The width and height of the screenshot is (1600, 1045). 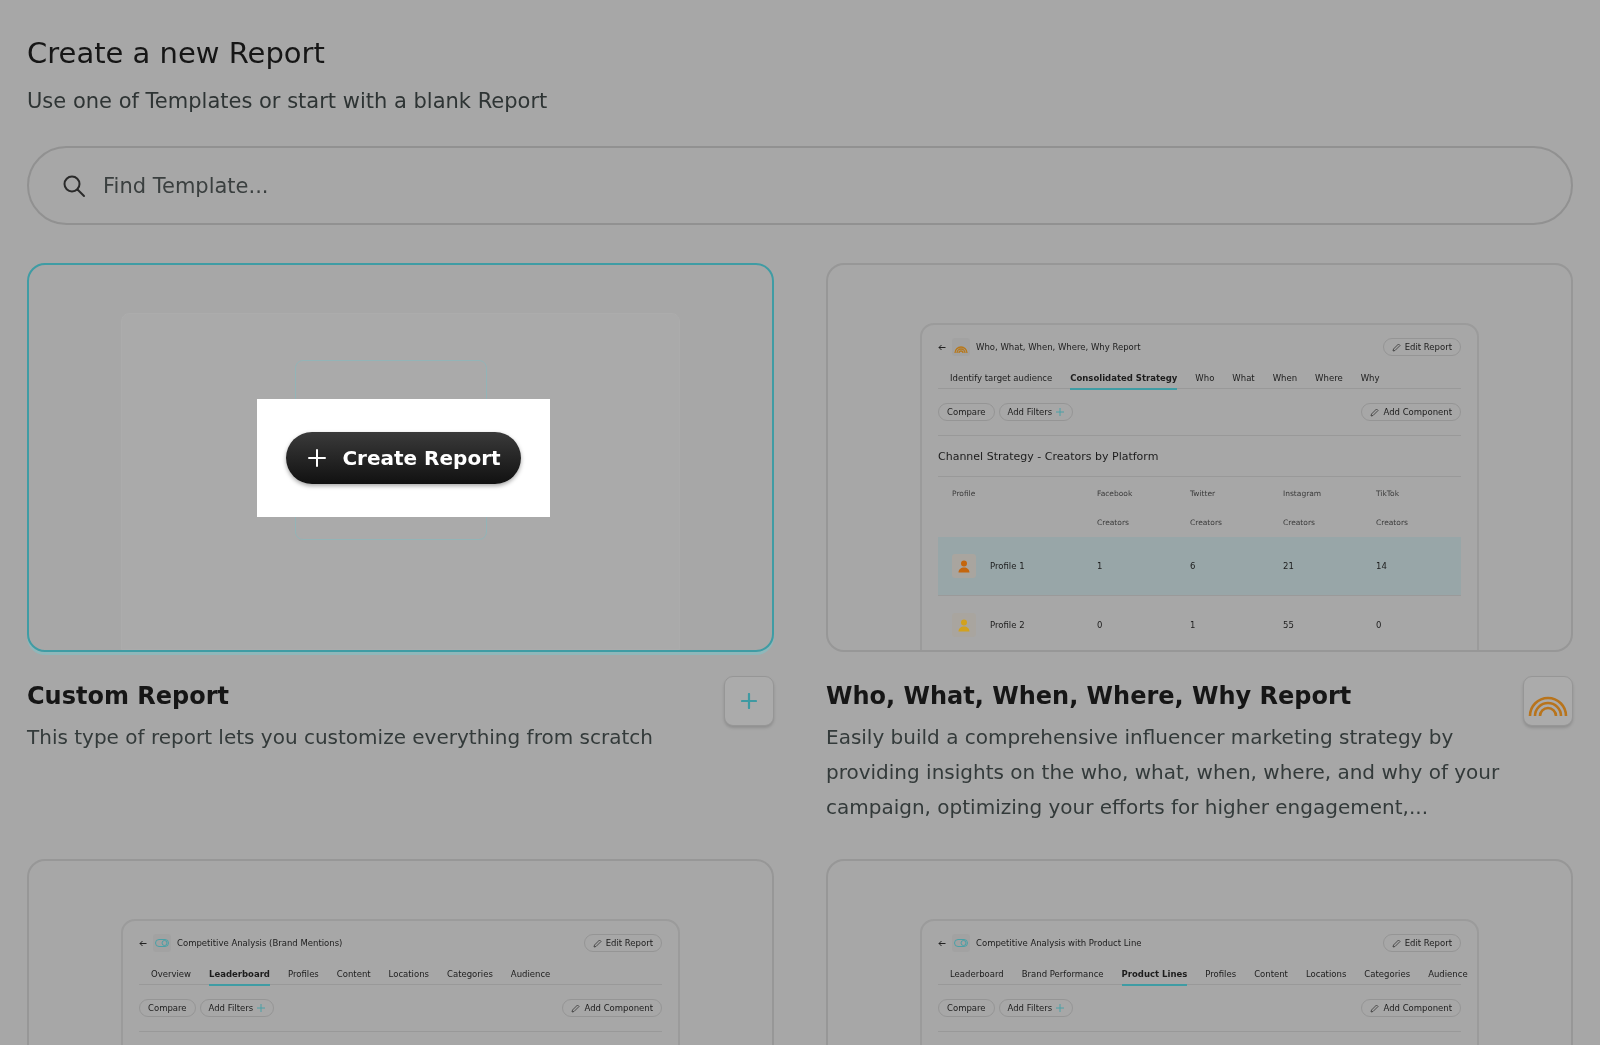 What do you see at coordinates (129, 696) in the screenshot?
I see `template-title: Custom Report` at bounding box center [129, 696].